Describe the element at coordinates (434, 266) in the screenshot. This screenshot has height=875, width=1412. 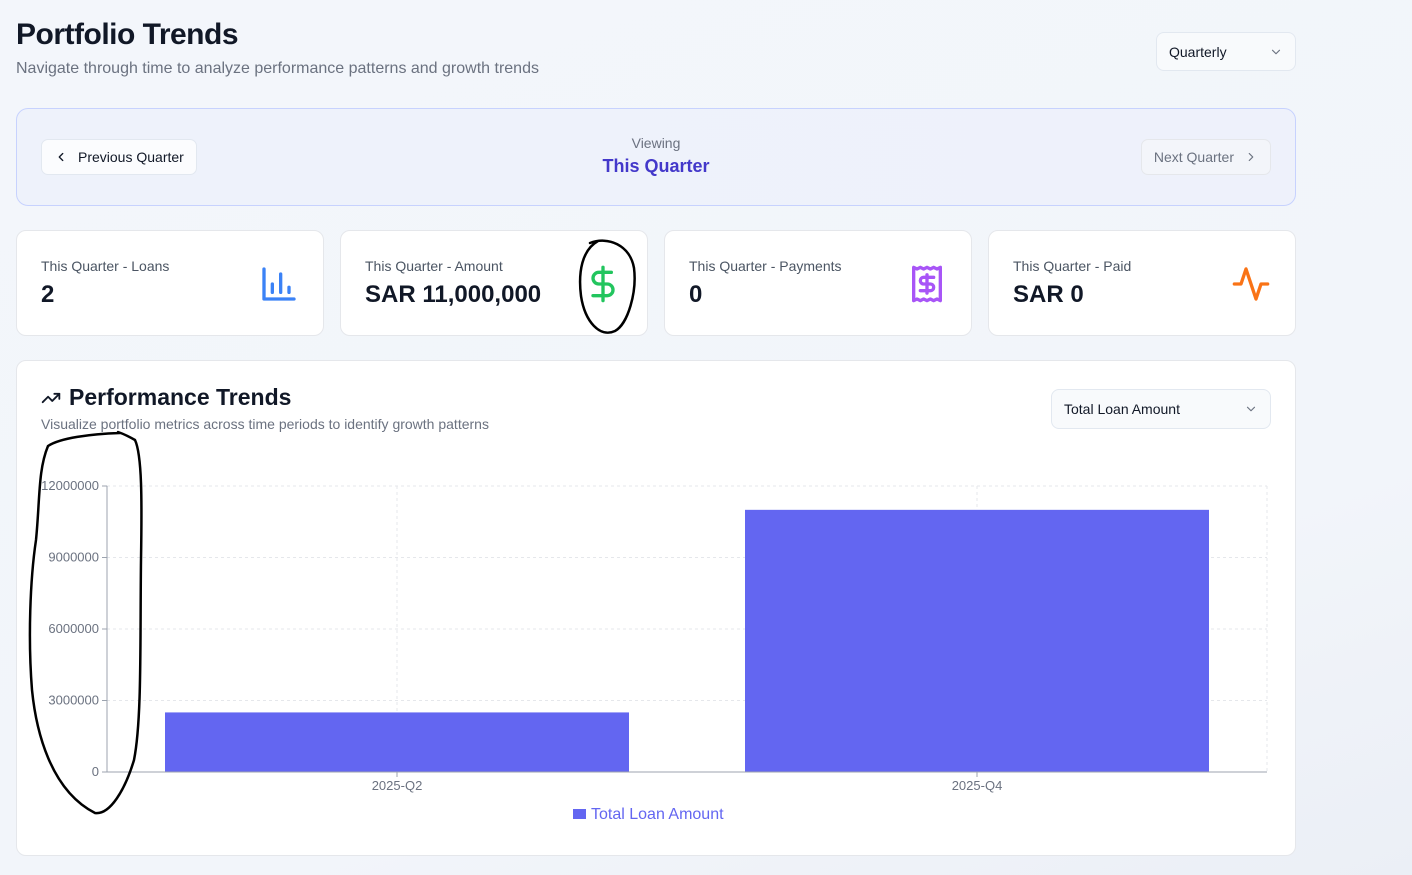
I see `stat-label: This Quarter - Amount` at that location.